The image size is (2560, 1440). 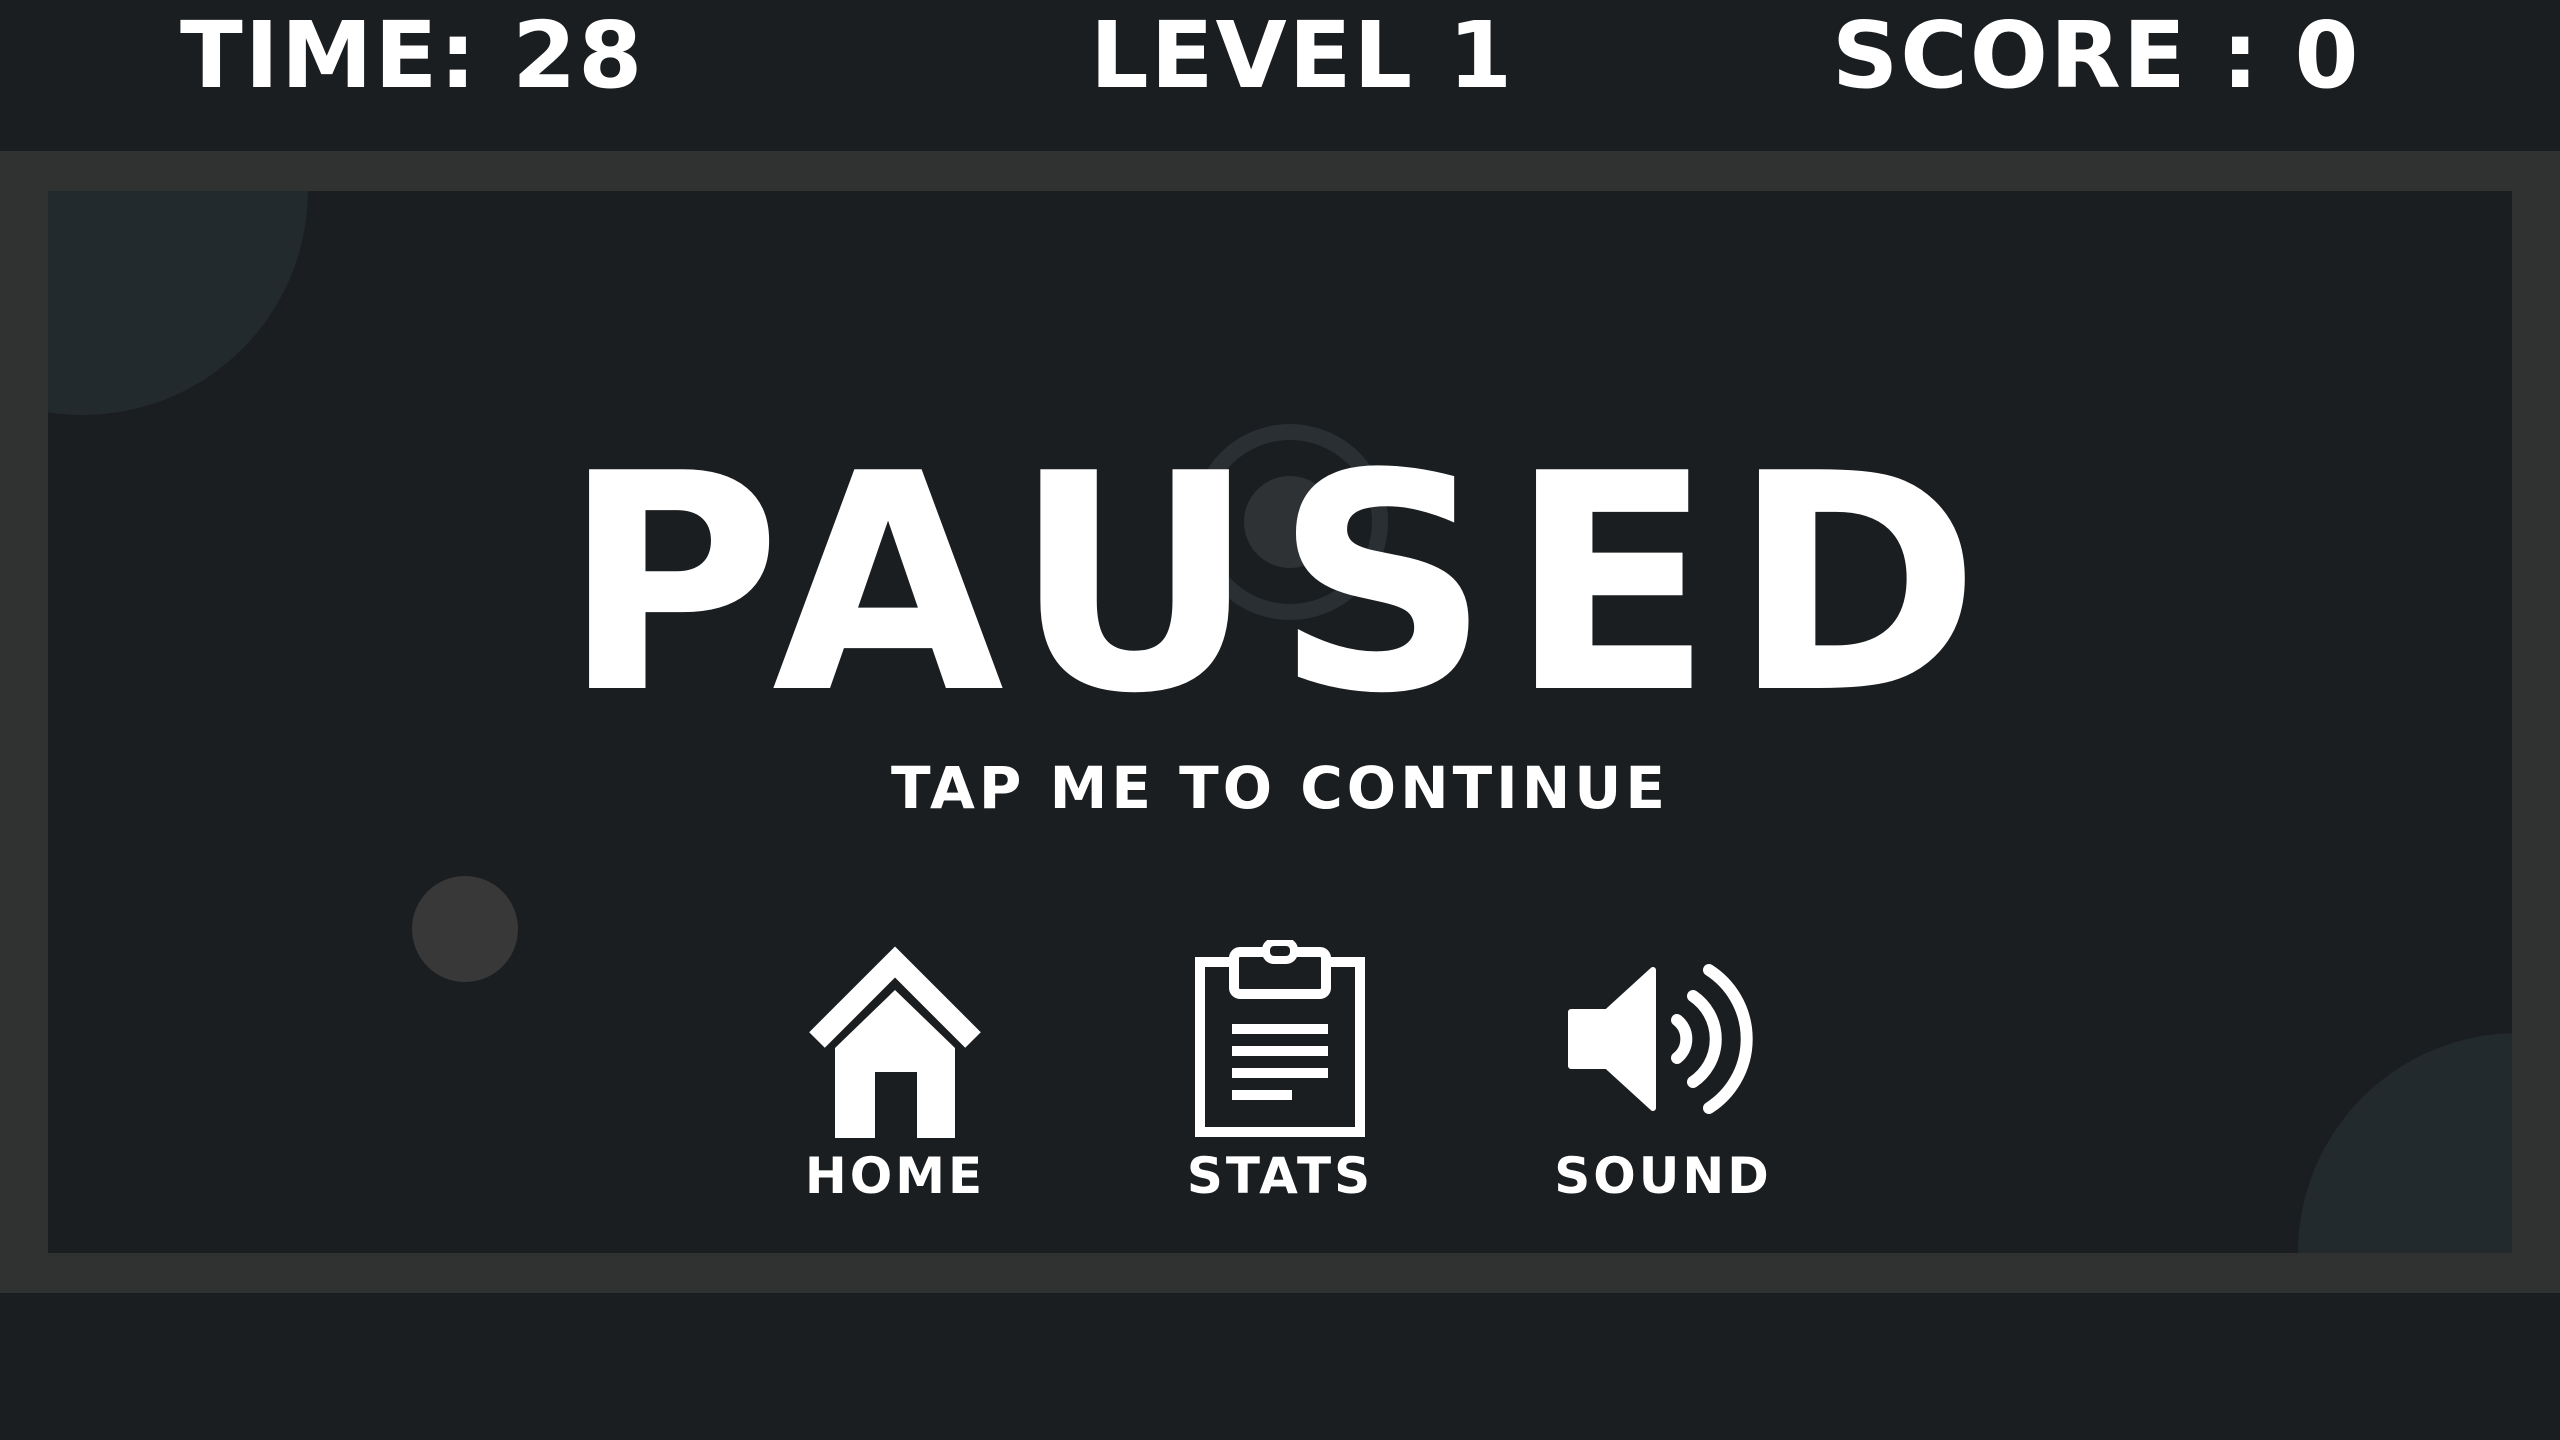 What do you see at coordinates (1302, 55) in the screenshot?
I see `level-display: LEVEL 1` at bounding box center [1302, 55].